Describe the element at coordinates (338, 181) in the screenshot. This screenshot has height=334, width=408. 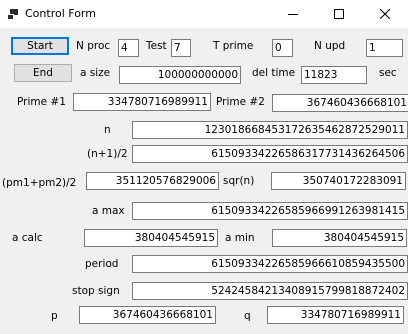
I see `sqrn-input: 350740172283091` at that location.